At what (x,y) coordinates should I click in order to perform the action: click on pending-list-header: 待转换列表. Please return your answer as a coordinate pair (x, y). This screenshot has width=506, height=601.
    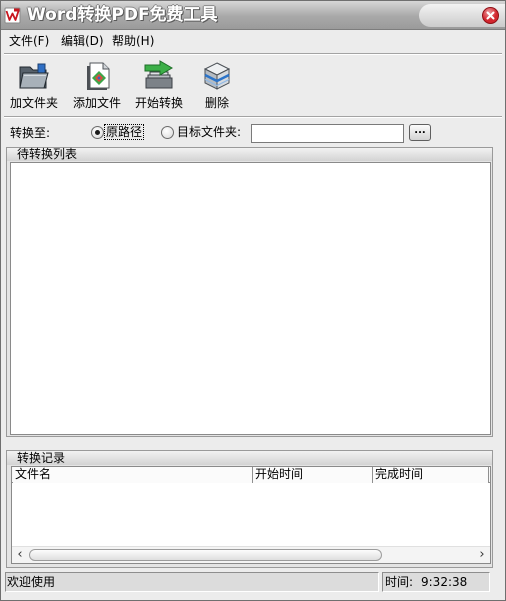
    Looking at the image, I should click on (249, 154).